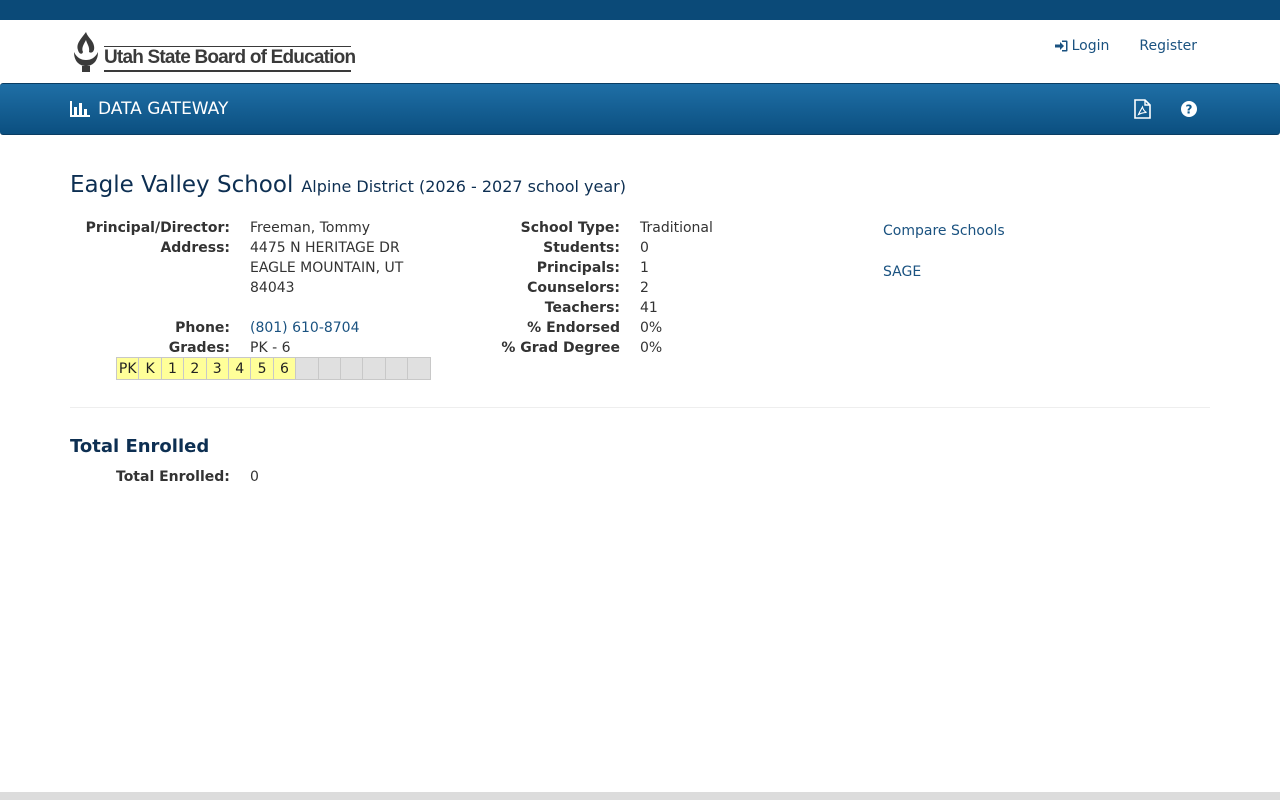  I want to click on school-links: Compare Schools SAGE, so click(944, 251).